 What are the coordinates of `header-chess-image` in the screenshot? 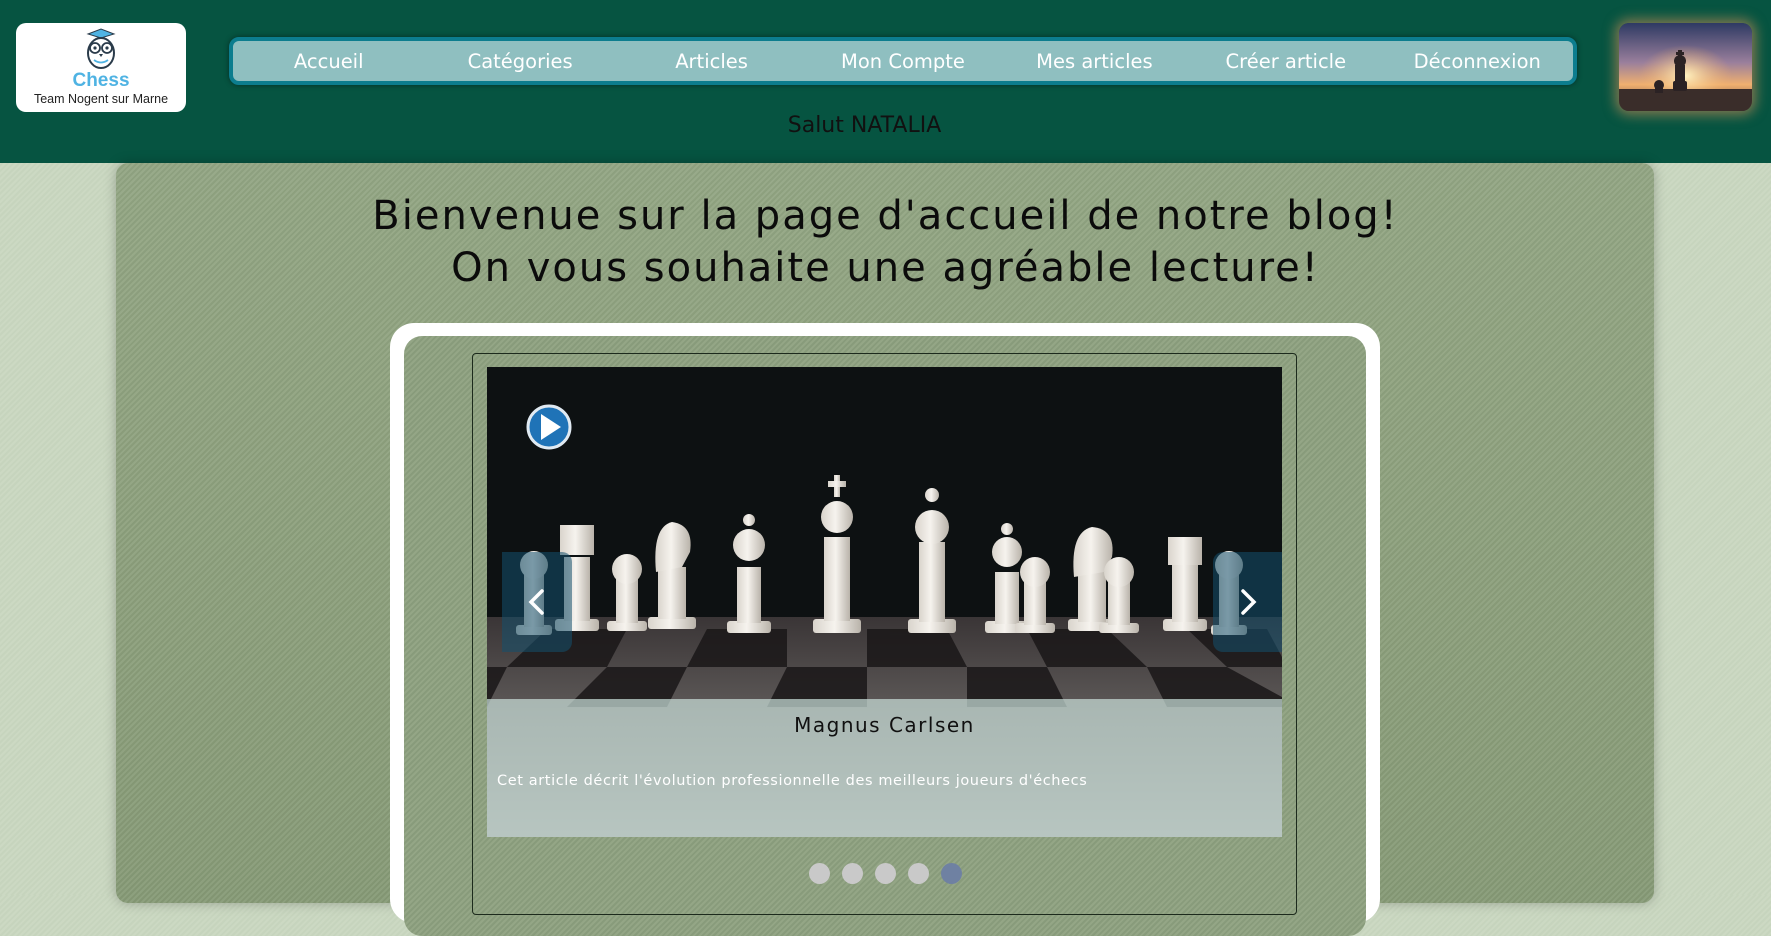 It's located at (1685, 67).